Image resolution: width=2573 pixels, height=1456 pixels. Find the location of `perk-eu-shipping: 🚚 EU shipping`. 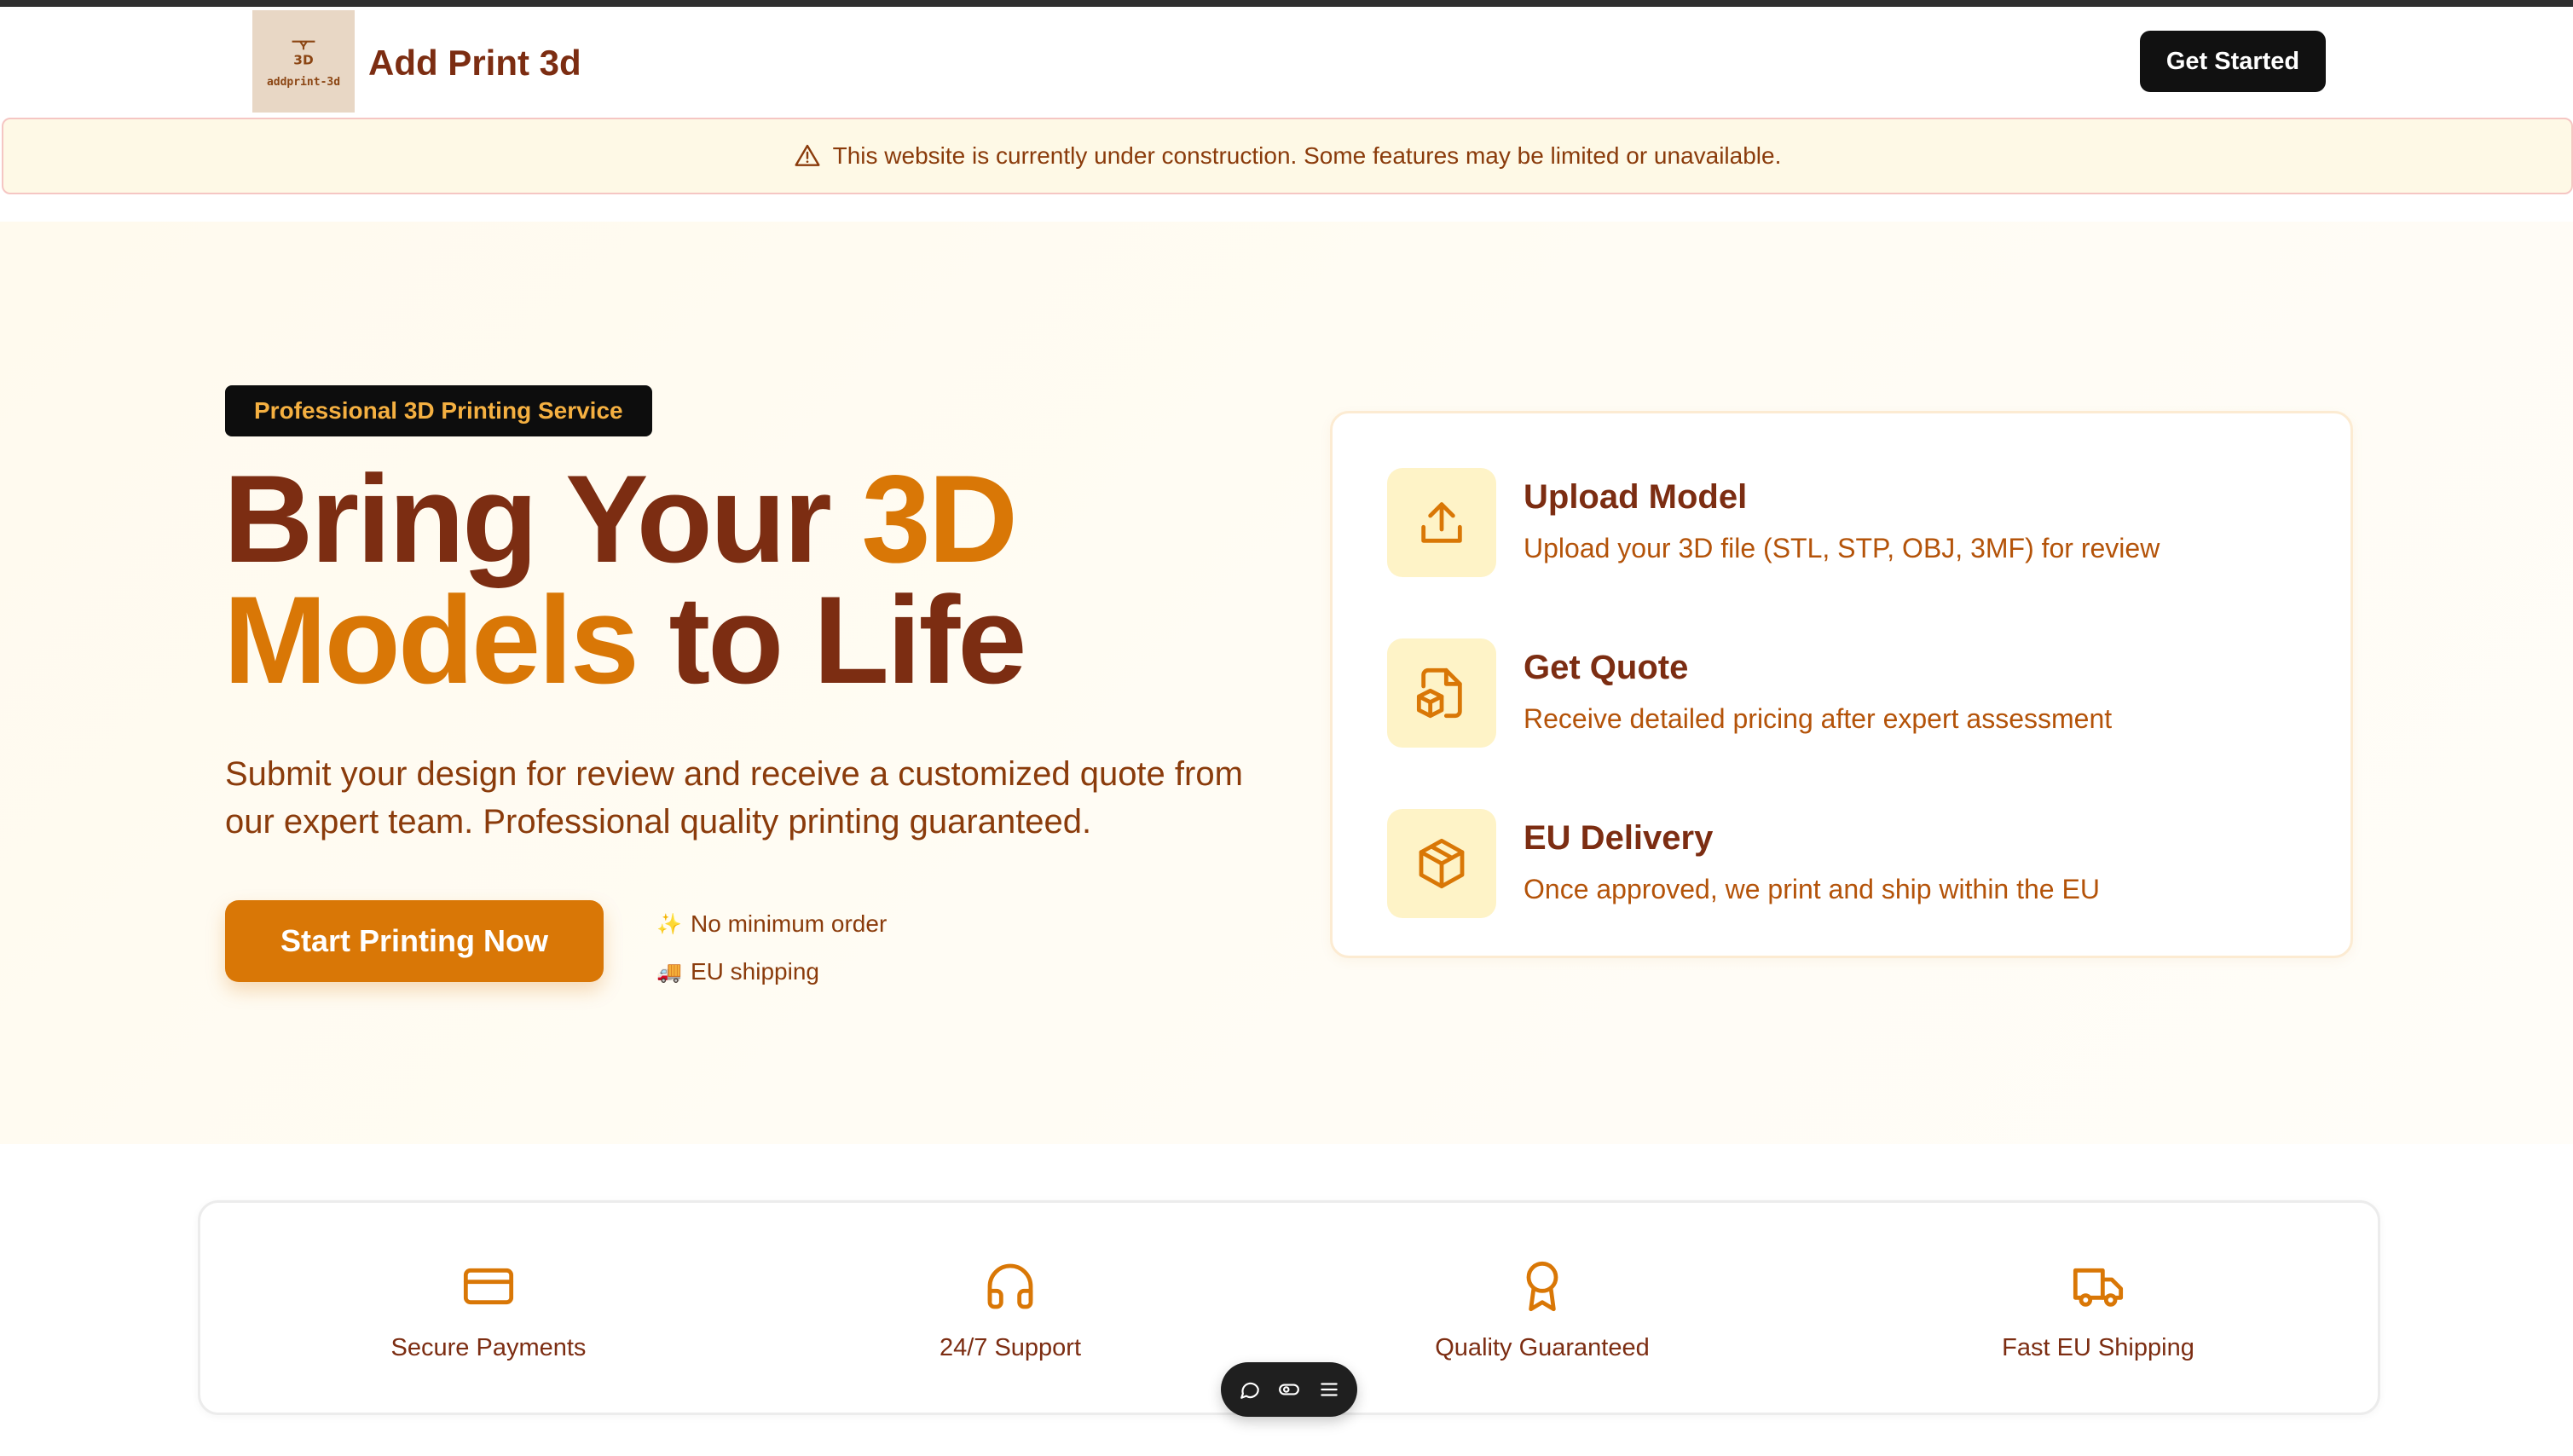

perk-eu-shipping: 🚚 EU shipping is located at coordinates (771, 972).